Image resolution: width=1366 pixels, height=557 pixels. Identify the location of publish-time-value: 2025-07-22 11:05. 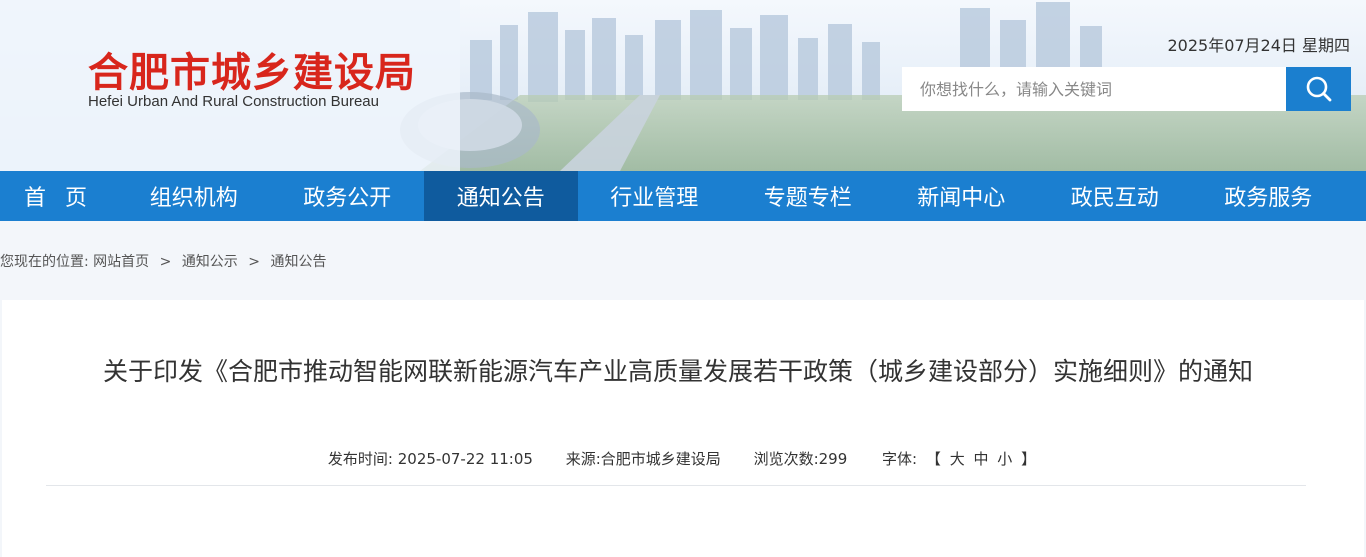
(465, 459).